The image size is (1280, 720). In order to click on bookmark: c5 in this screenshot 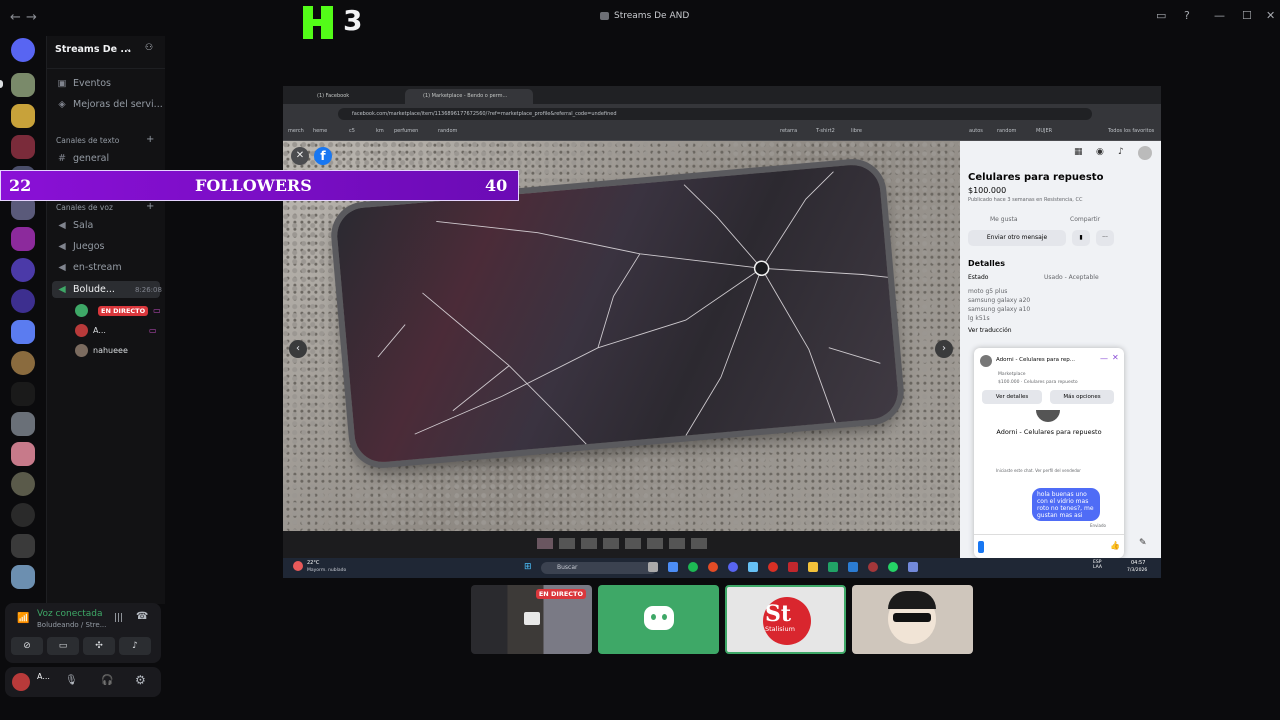, I will do `click(352, 131)`.